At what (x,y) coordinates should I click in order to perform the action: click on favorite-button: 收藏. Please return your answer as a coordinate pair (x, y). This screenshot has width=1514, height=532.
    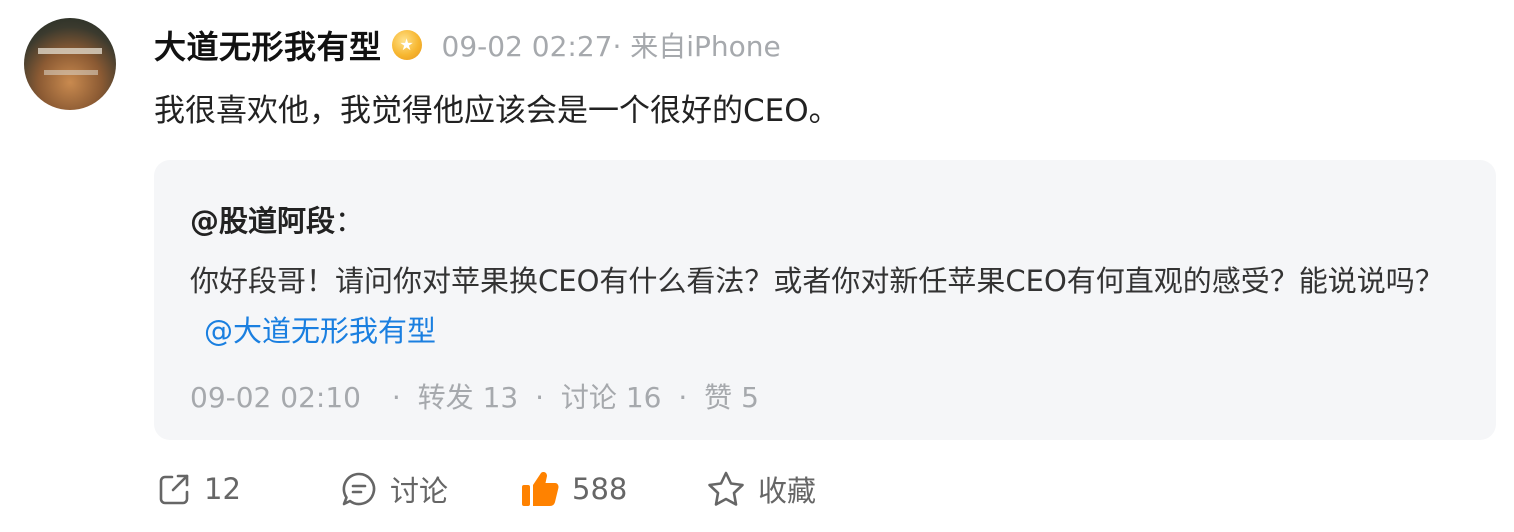
    Looking at the image, I should click on (761, 489).